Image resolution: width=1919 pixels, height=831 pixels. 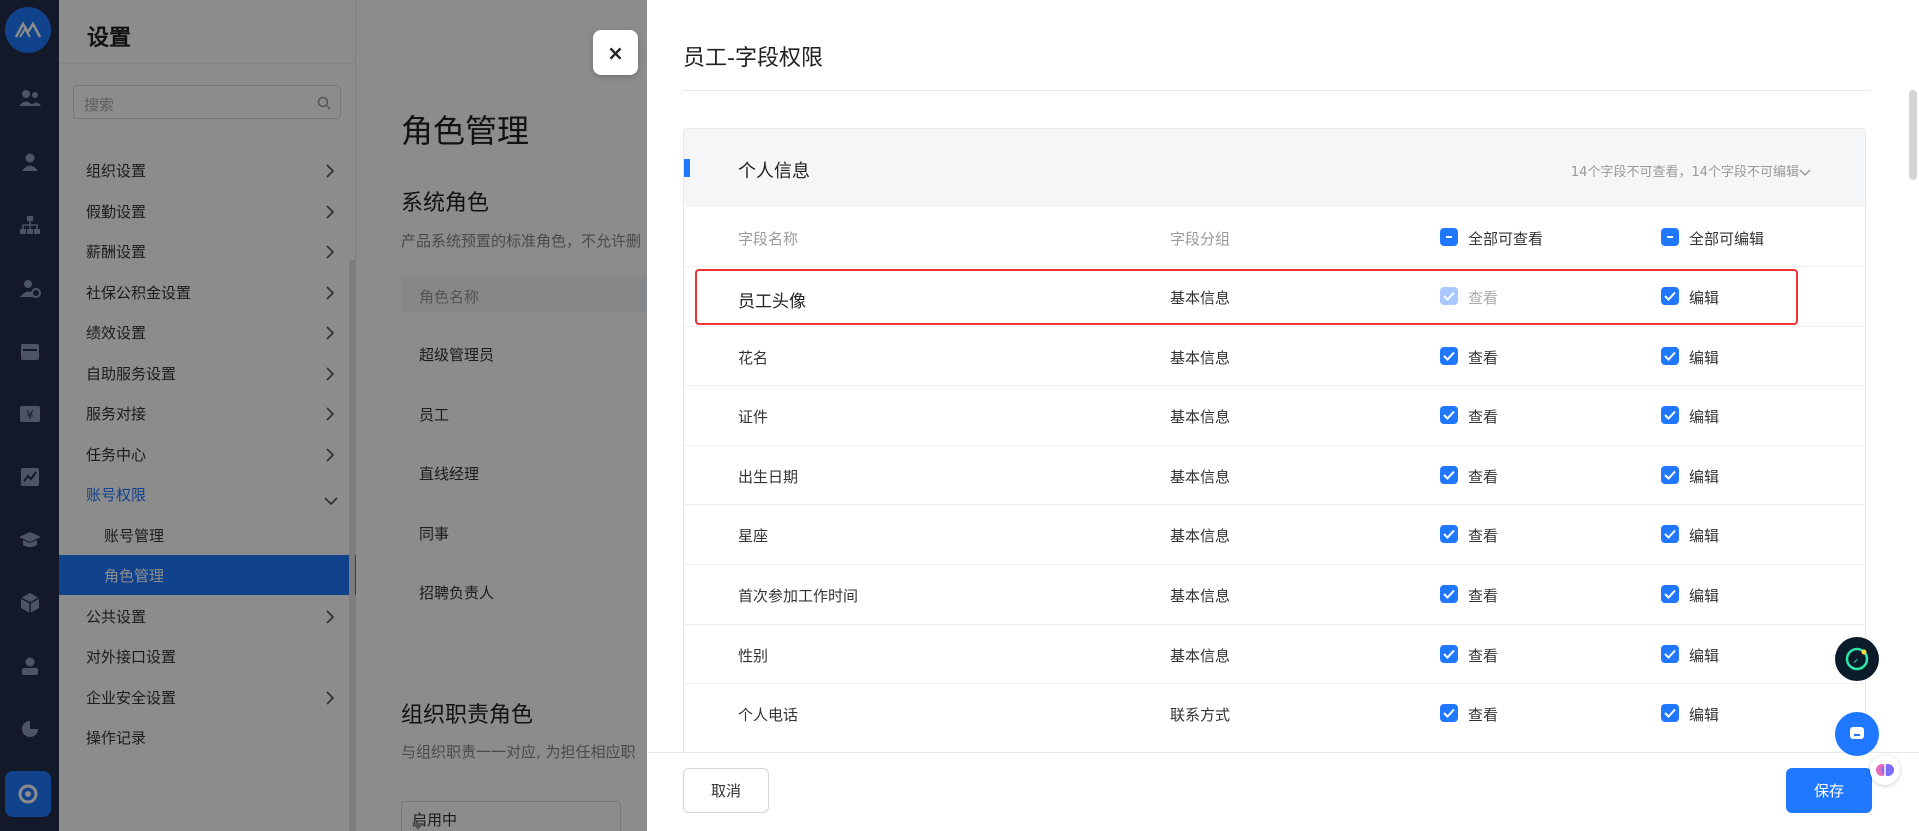 I want to click on field-group-header: 个人信息 14个字段不可查看，14个字段不可编辑, so click(x=1274, y=168).